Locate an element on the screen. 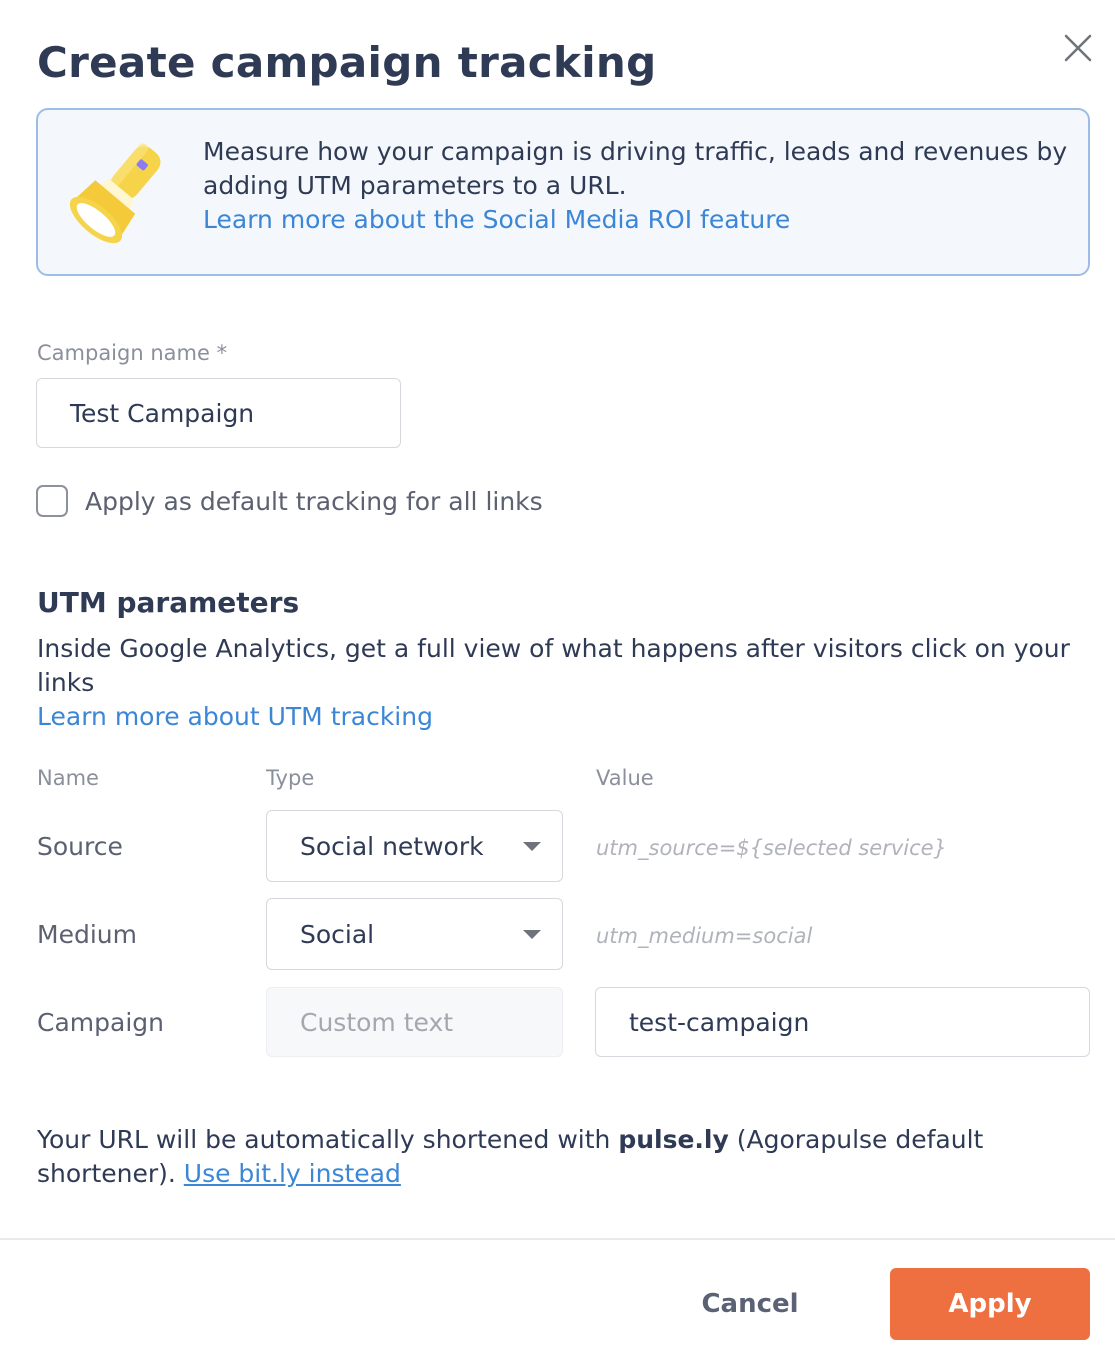  column-header-type: Type is located at coordinates (290, 778).